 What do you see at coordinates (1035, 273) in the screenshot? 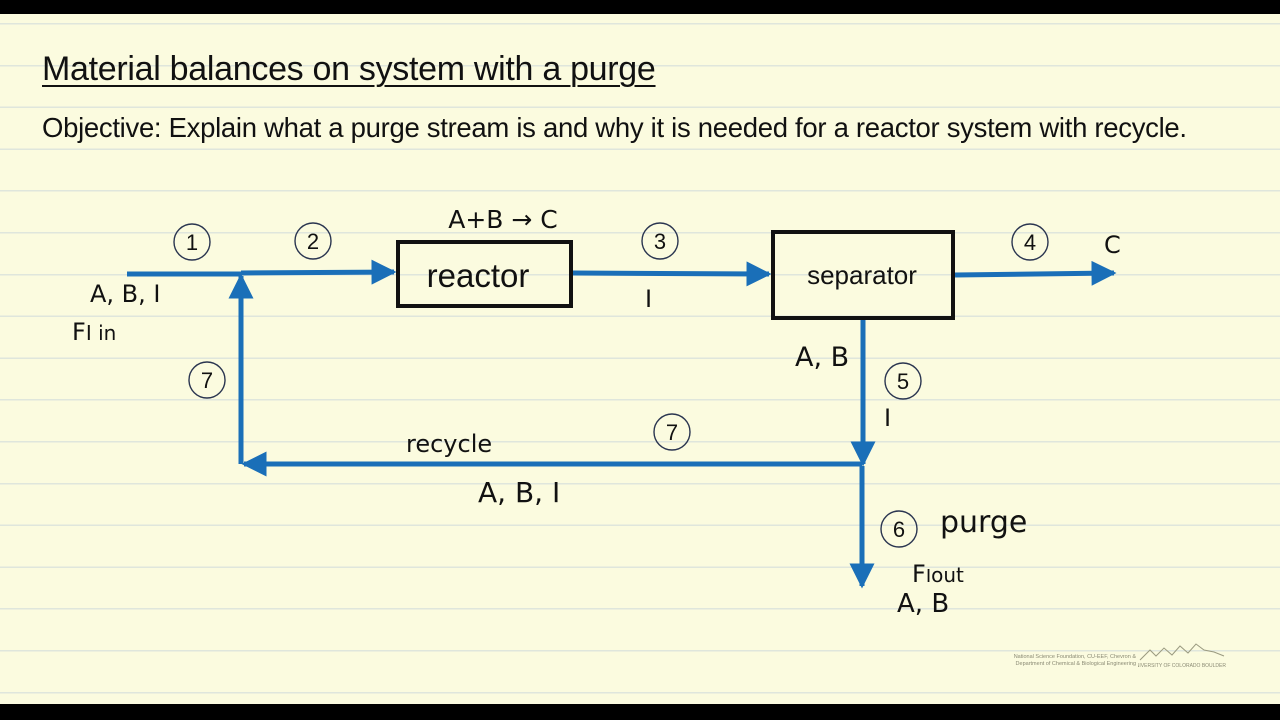
I see `stream-4-line` at bounding box center [1035, 273].